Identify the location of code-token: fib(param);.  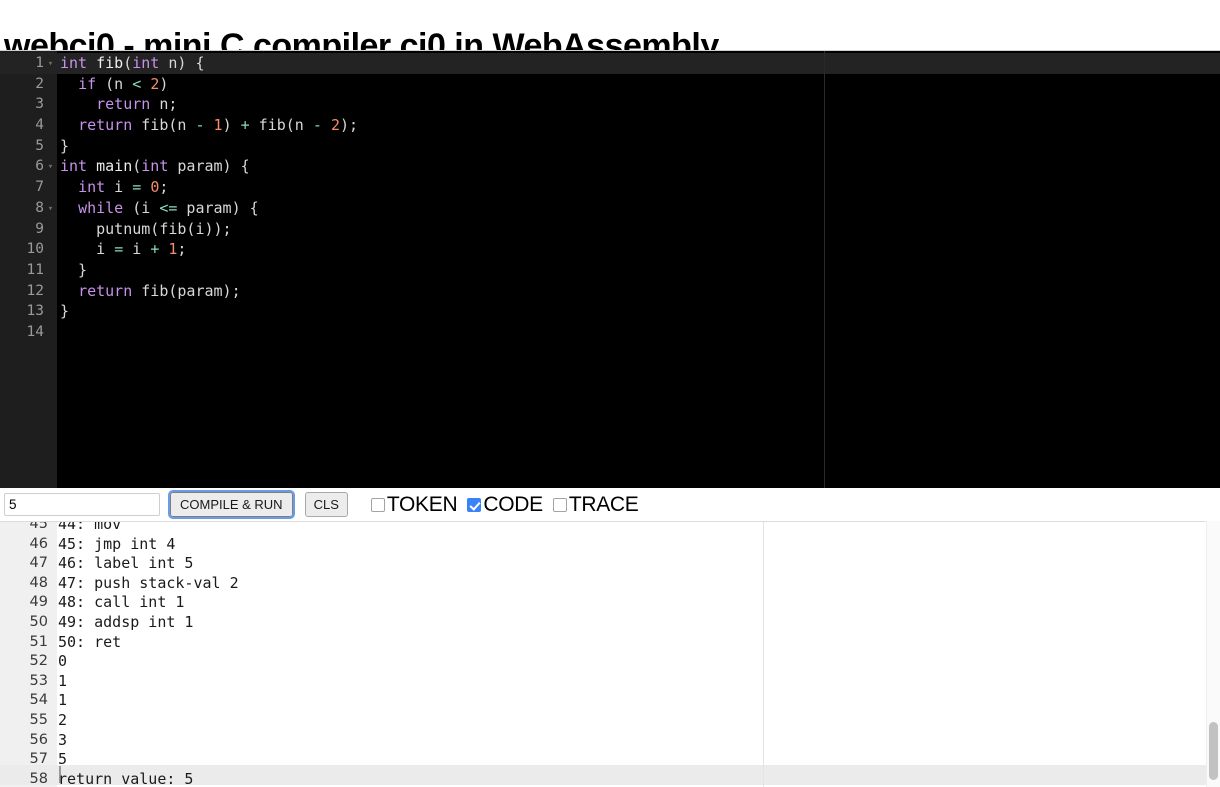
(186, 290).